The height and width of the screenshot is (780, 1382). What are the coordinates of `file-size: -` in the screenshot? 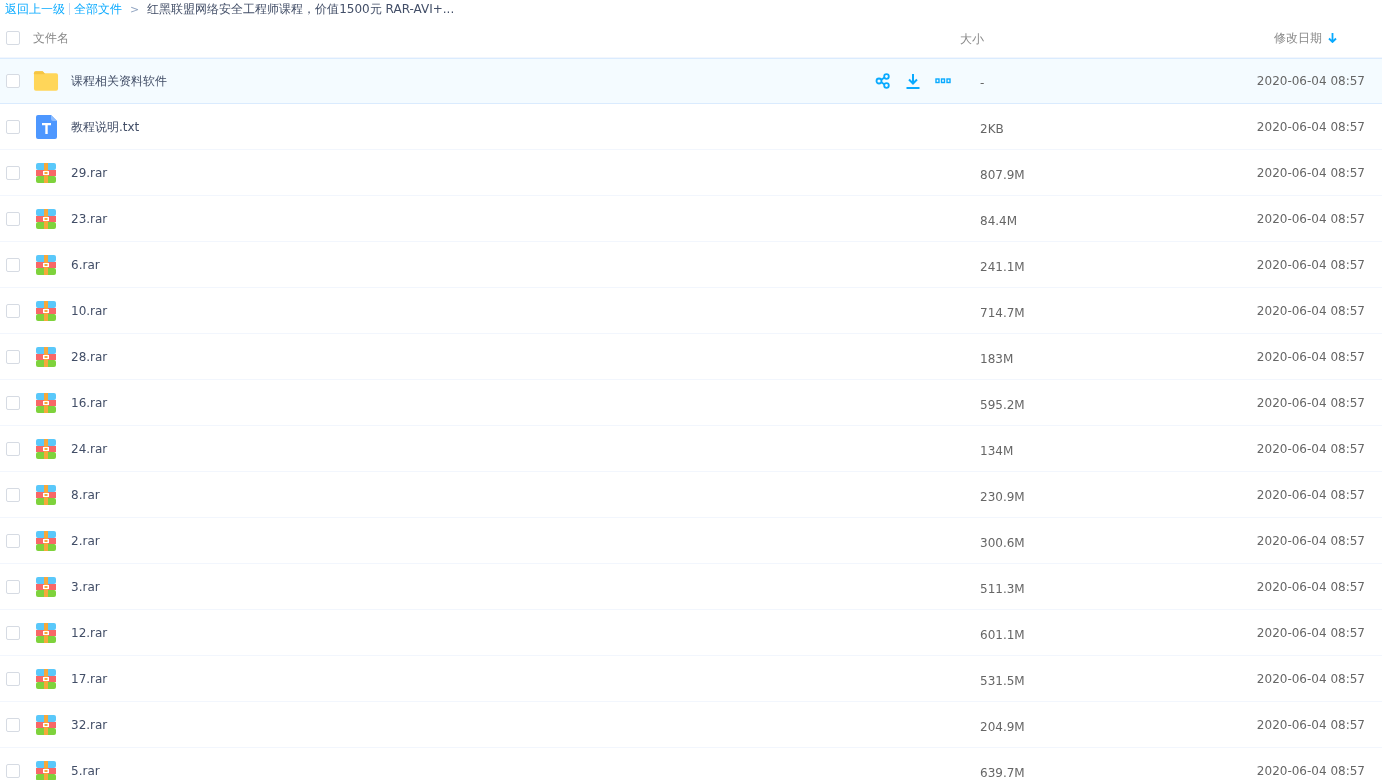 It's located at (982, 82).